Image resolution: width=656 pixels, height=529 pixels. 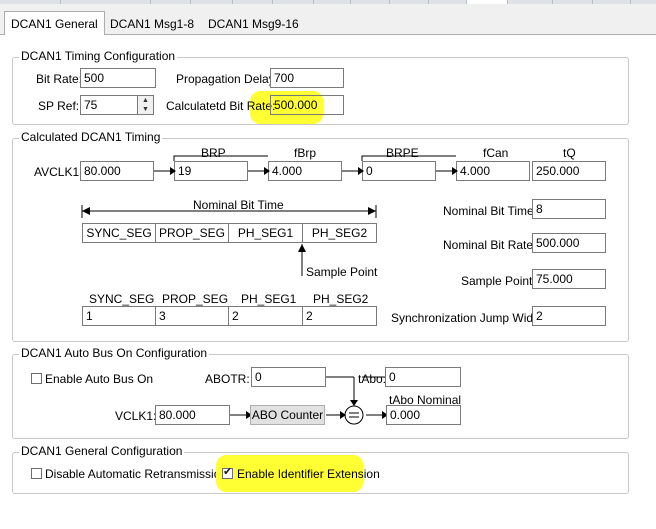 I want to click on enable-auto-bus-label: Enable Auto Bus On, so click(x=99, y=379).